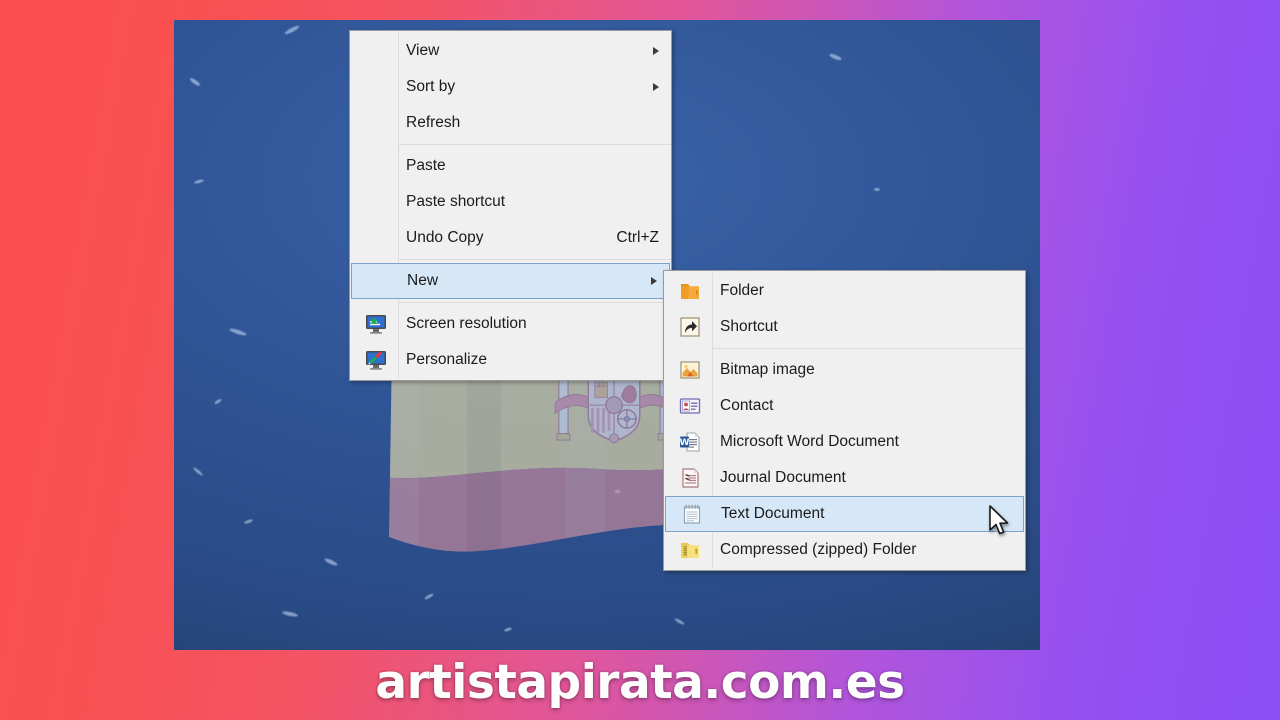  I want to click on contact-icon, so click(690, 406).